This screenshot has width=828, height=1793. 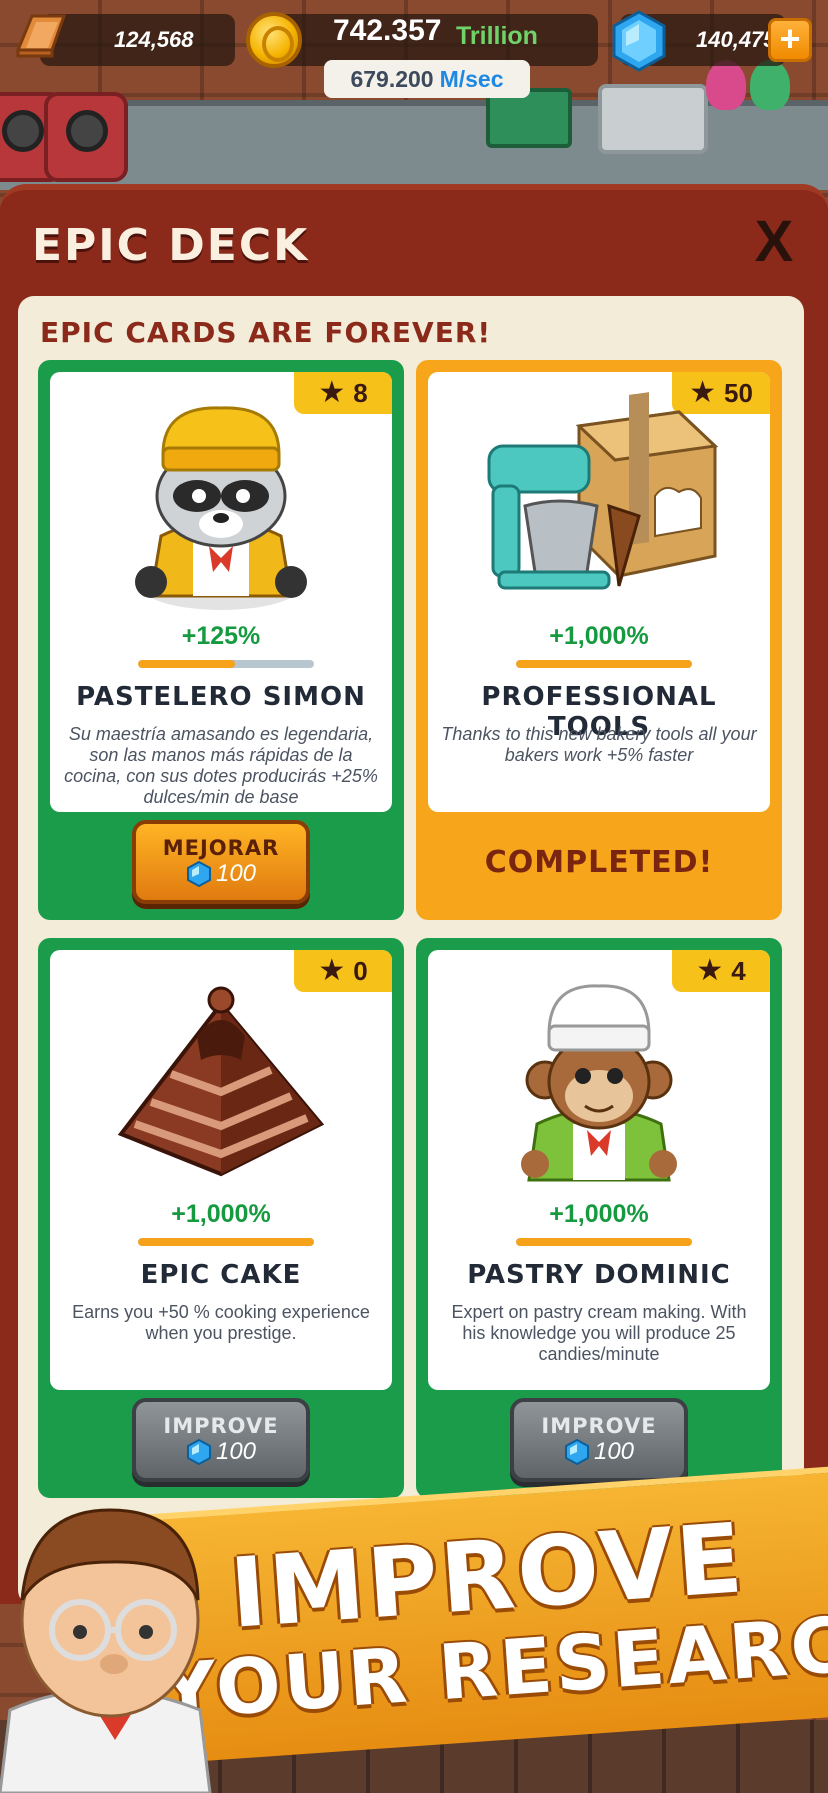 What do you see at coordinates (599, 1083) in the screenshot?
I see `monkey-chef-icon` at bounding box center [599, 1083].